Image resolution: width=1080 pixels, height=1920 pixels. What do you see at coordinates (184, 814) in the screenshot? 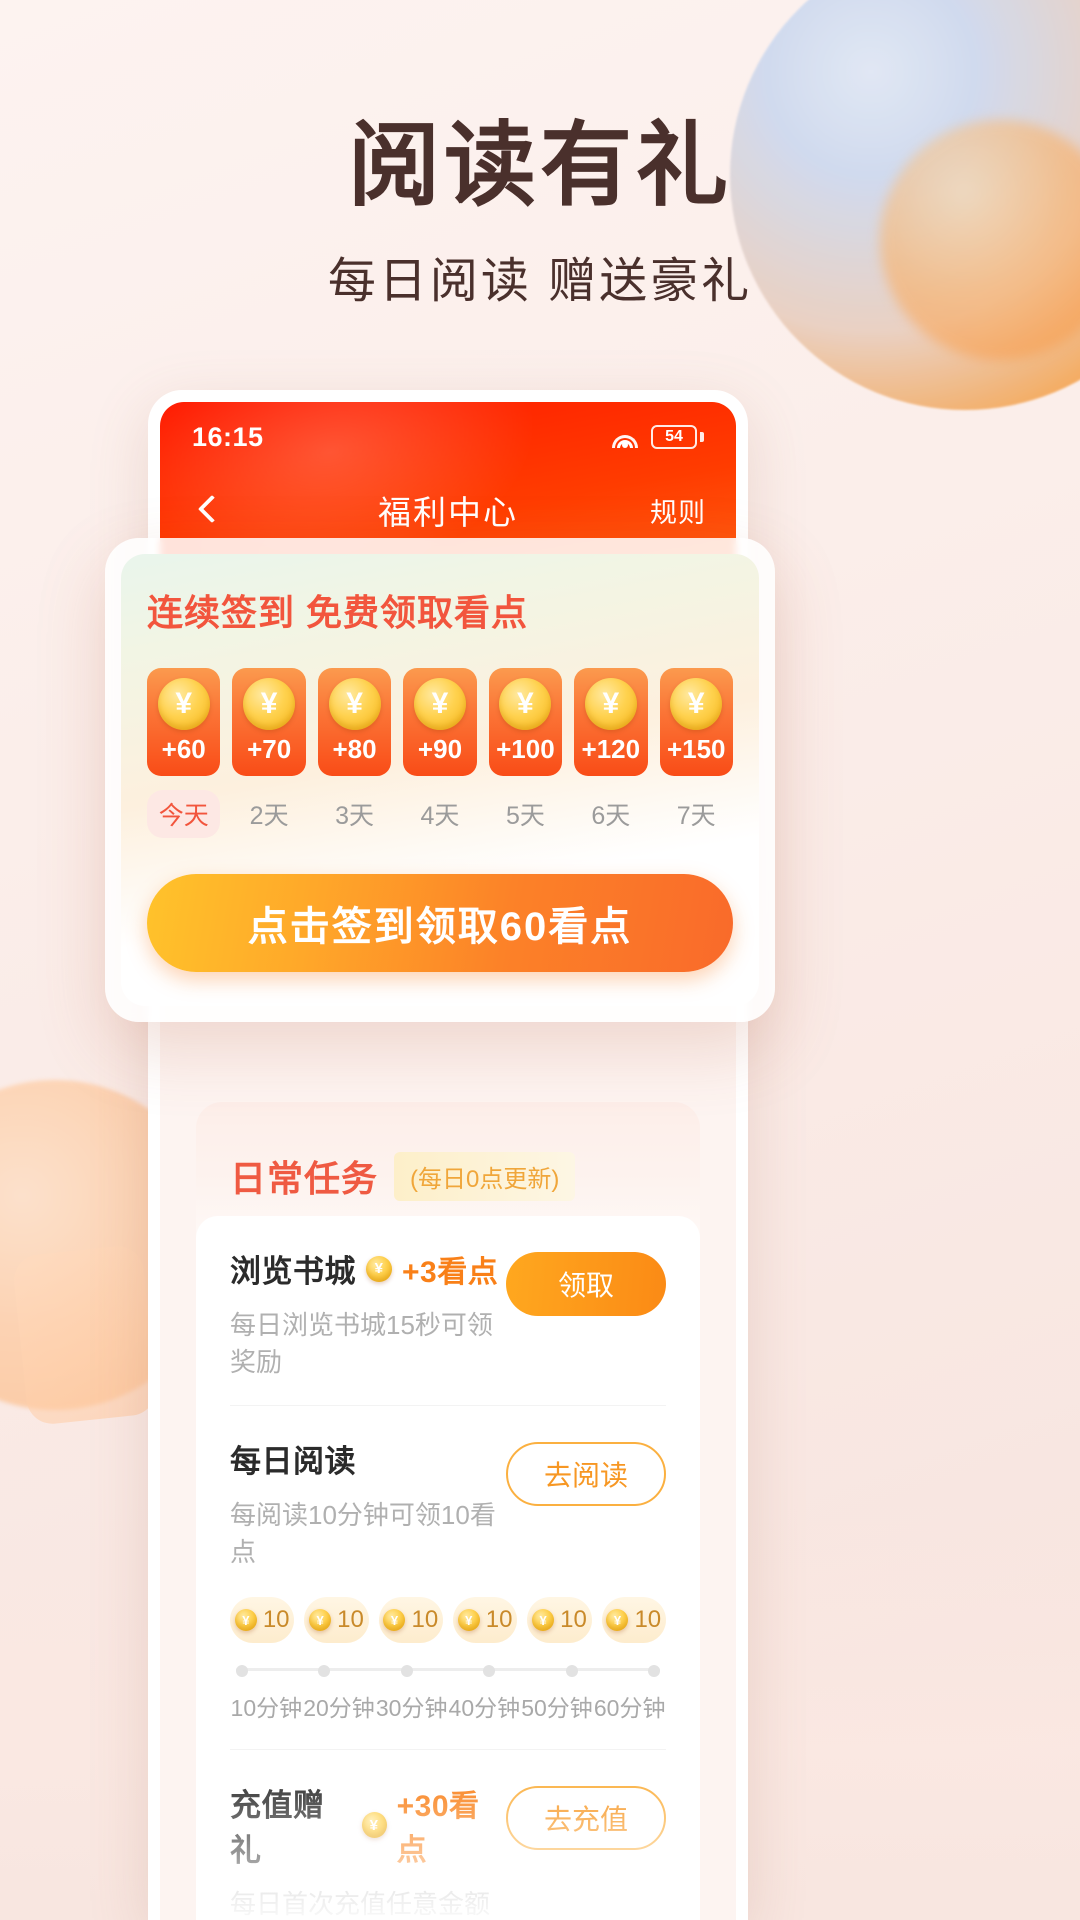
I see `signin-day-label-today: 今天` at bounding box center [184, 814].